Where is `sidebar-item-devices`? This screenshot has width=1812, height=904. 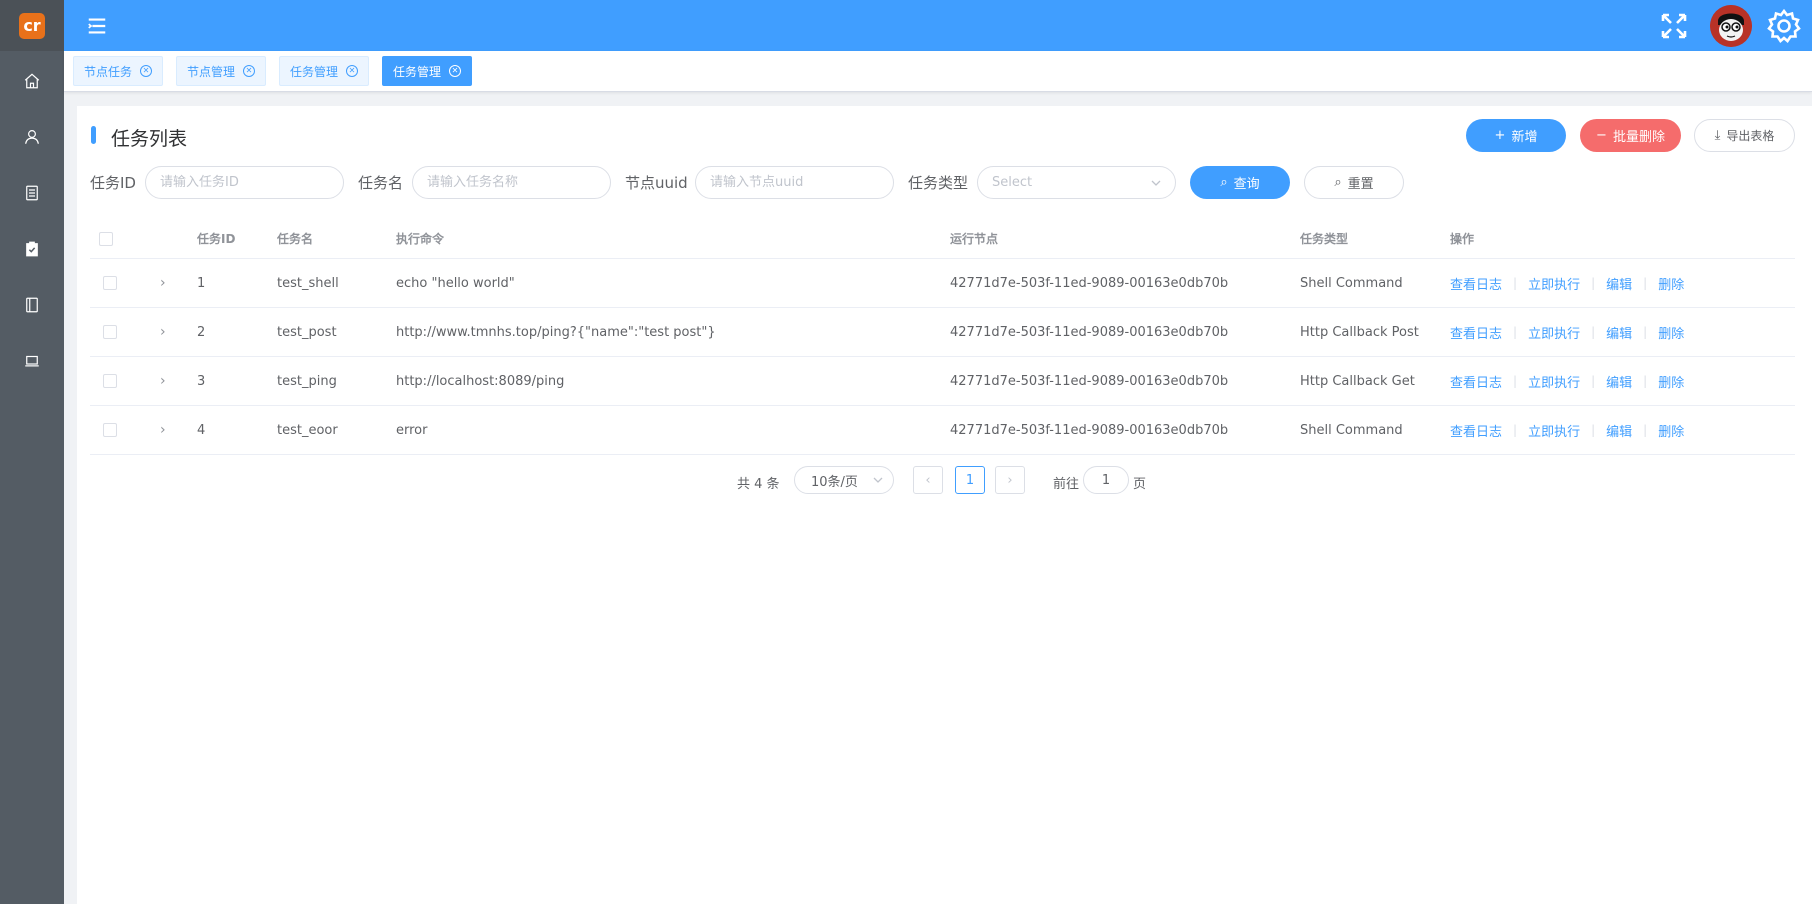
sidebar-item-devices is located at coordinates (32, 361).